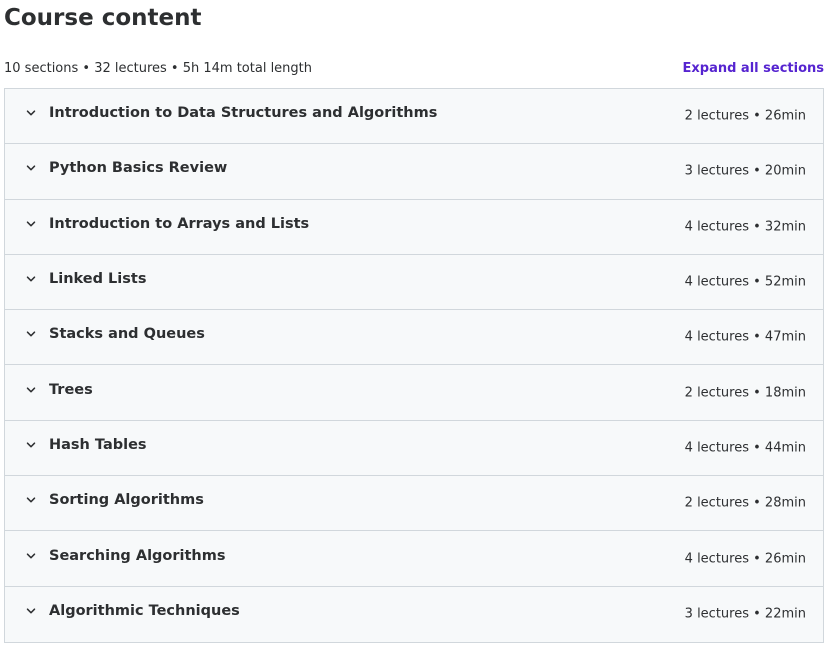 The height and width of the screenshot is (648, 829). What do you see at coordinates (414, 282) in the screenshot?
I see `section-header: Linked Lists 4 lectures • 52min` at bounding box center [414, 282].